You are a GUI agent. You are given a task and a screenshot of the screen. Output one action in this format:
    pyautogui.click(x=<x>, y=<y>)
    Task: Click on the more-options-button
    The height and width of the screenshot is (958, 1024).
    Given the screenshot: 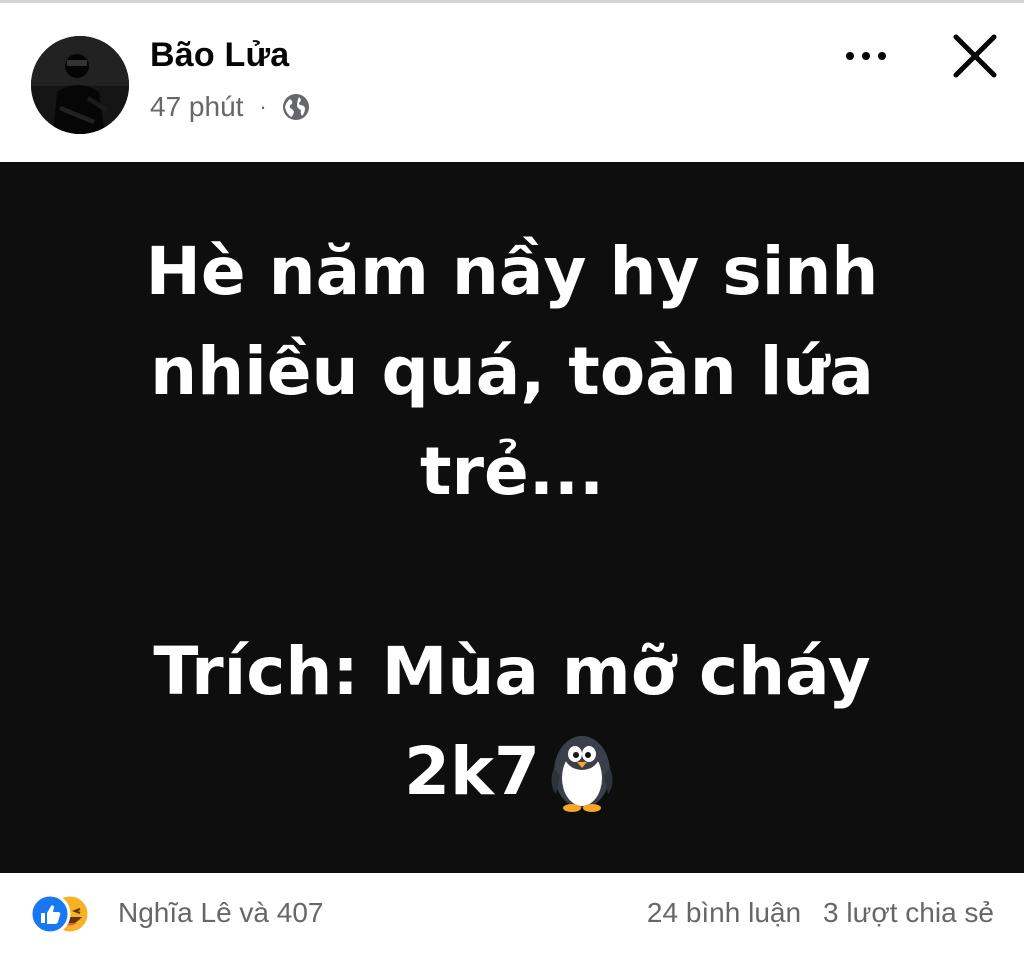 What is the action you would take?
    pyautogui.click(x=866, y=56)
    